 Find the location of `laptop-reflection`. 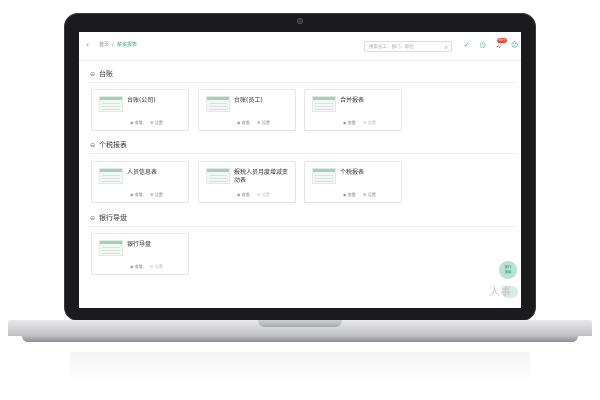

laptop-reflection is located at coordinates (300, 367).